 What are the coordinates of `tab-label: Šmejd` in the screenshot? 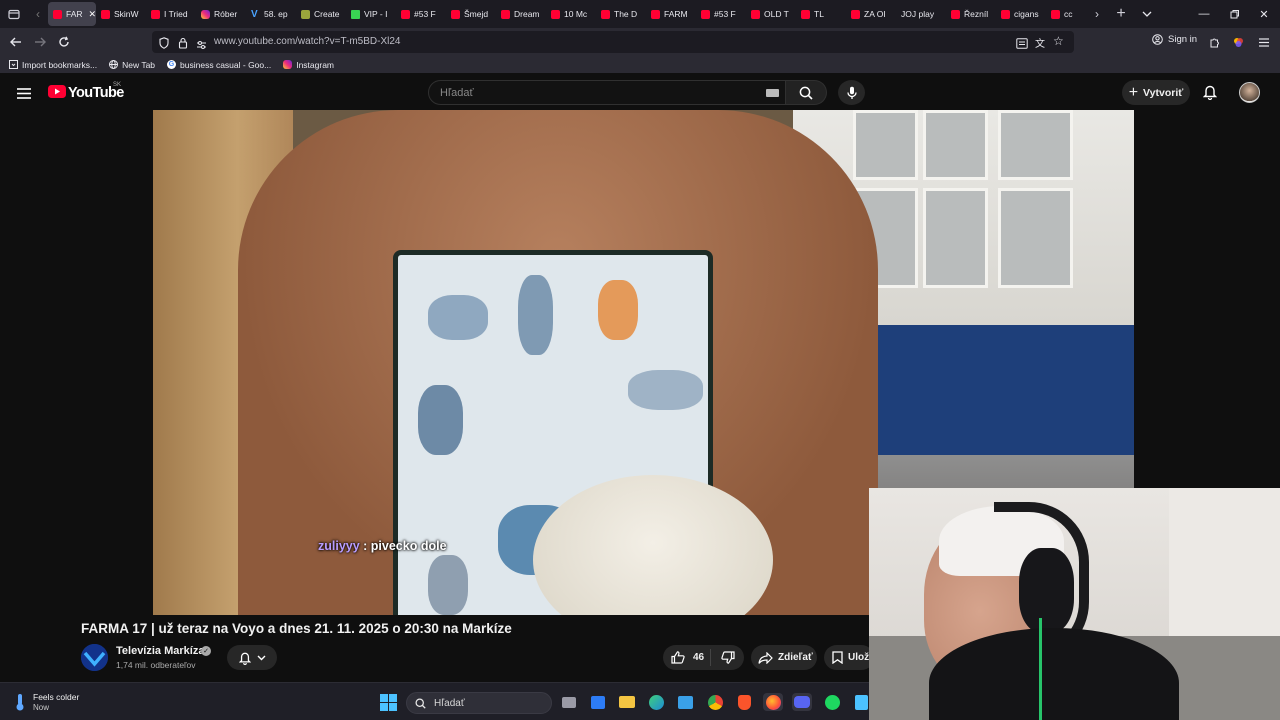 It's located at (476, 14).